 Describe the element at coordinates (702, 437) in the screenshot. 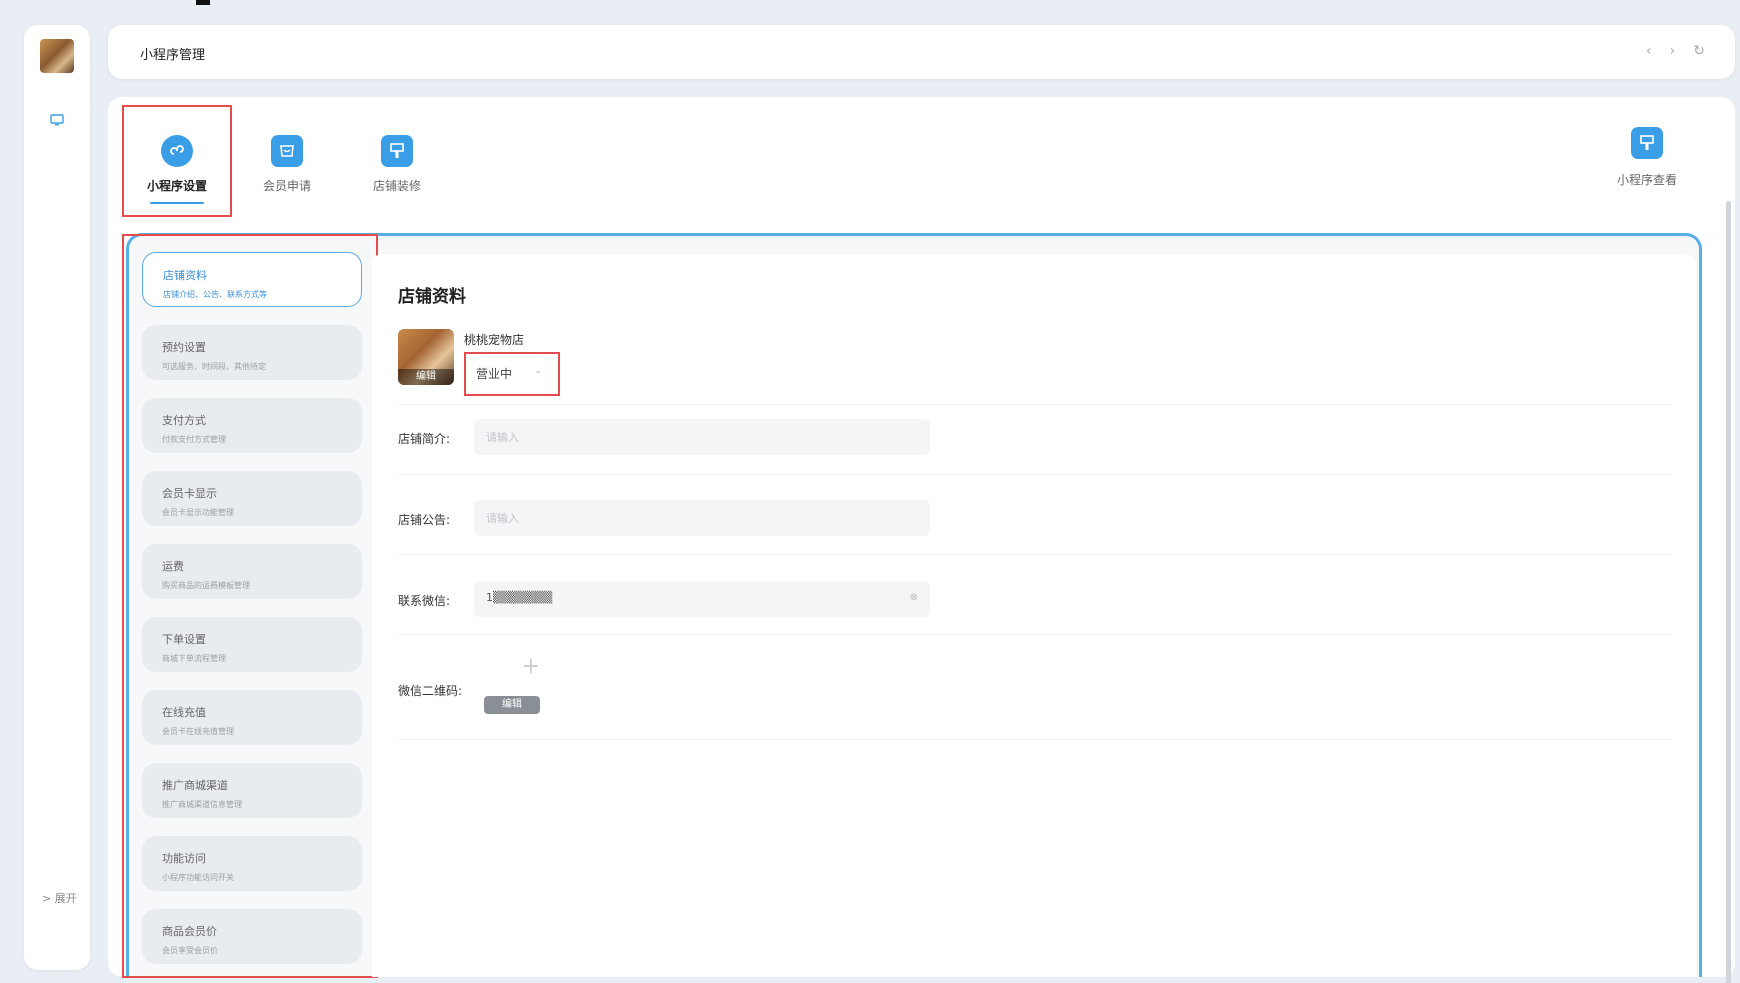

I see `shop-intro-input: 请输入` at that location.